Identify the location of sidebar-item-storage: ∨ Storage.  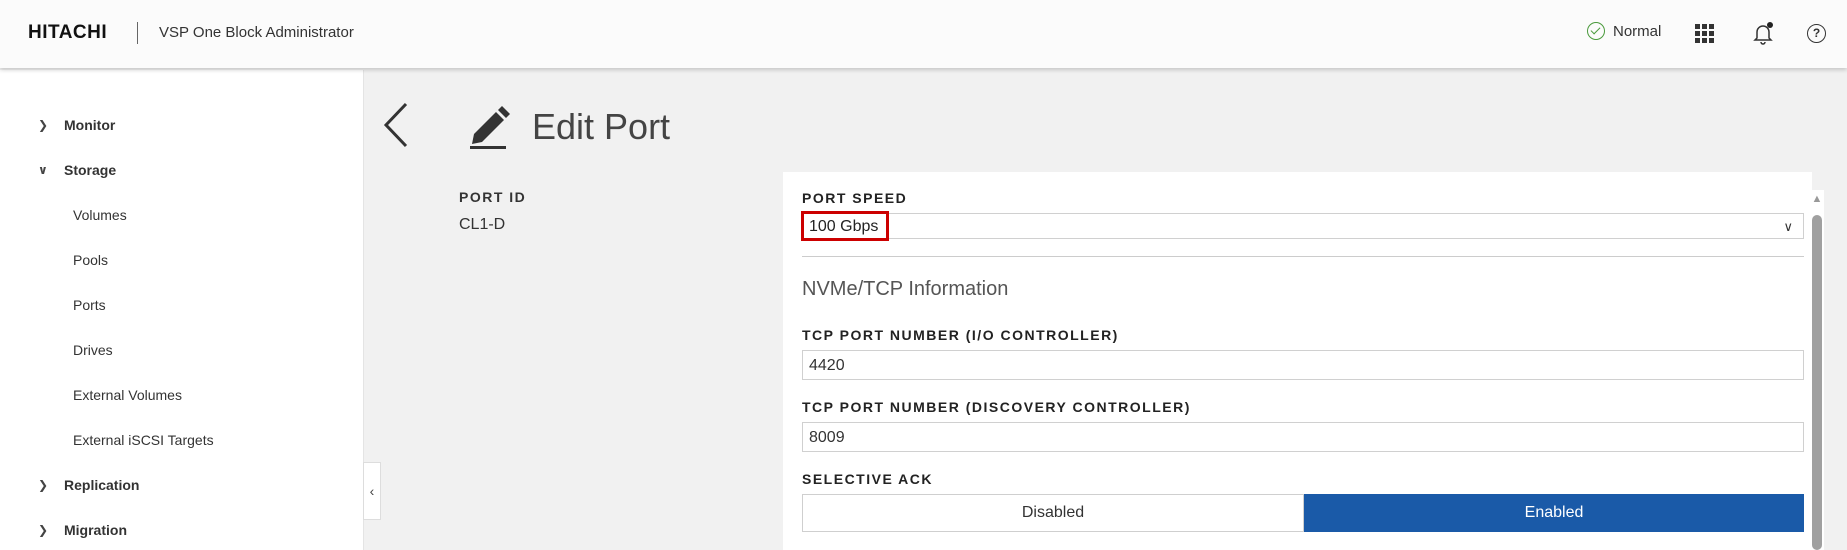
(58, 170).